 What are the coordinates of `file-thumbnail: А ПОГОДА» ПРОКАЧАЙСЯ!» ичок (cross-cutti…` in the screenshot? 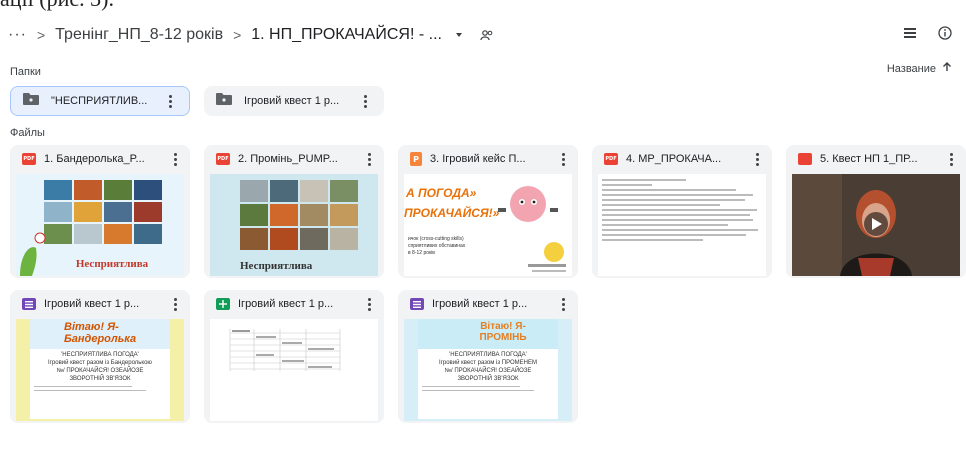 It's located at (488, 225).